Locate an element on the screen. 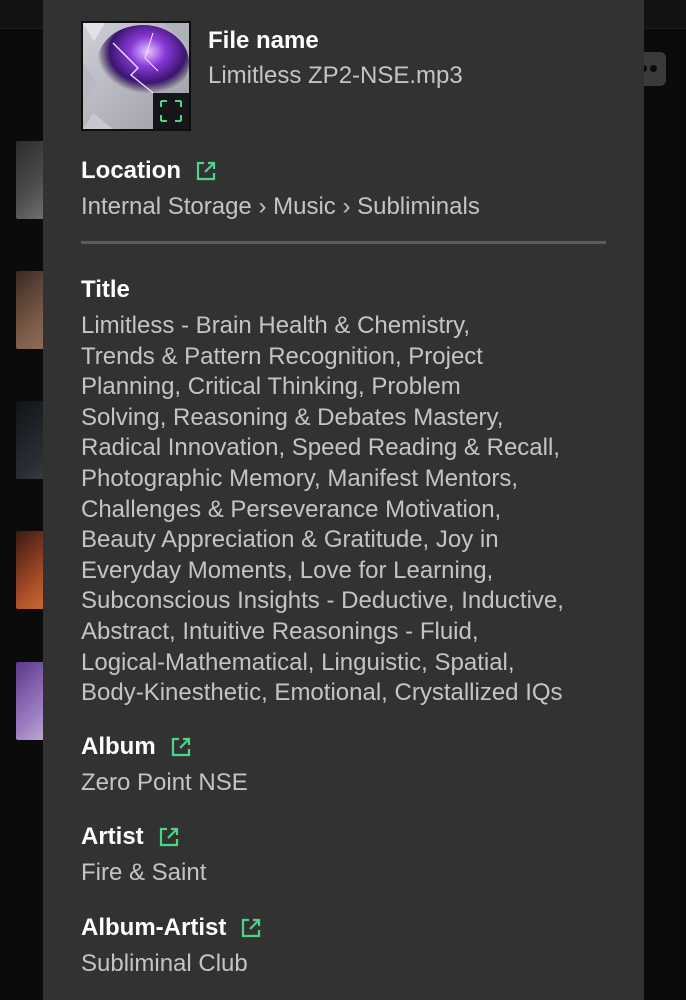 This screenshot has width=686, height=1000. album-row: Album is located at coordinates (136, 747).